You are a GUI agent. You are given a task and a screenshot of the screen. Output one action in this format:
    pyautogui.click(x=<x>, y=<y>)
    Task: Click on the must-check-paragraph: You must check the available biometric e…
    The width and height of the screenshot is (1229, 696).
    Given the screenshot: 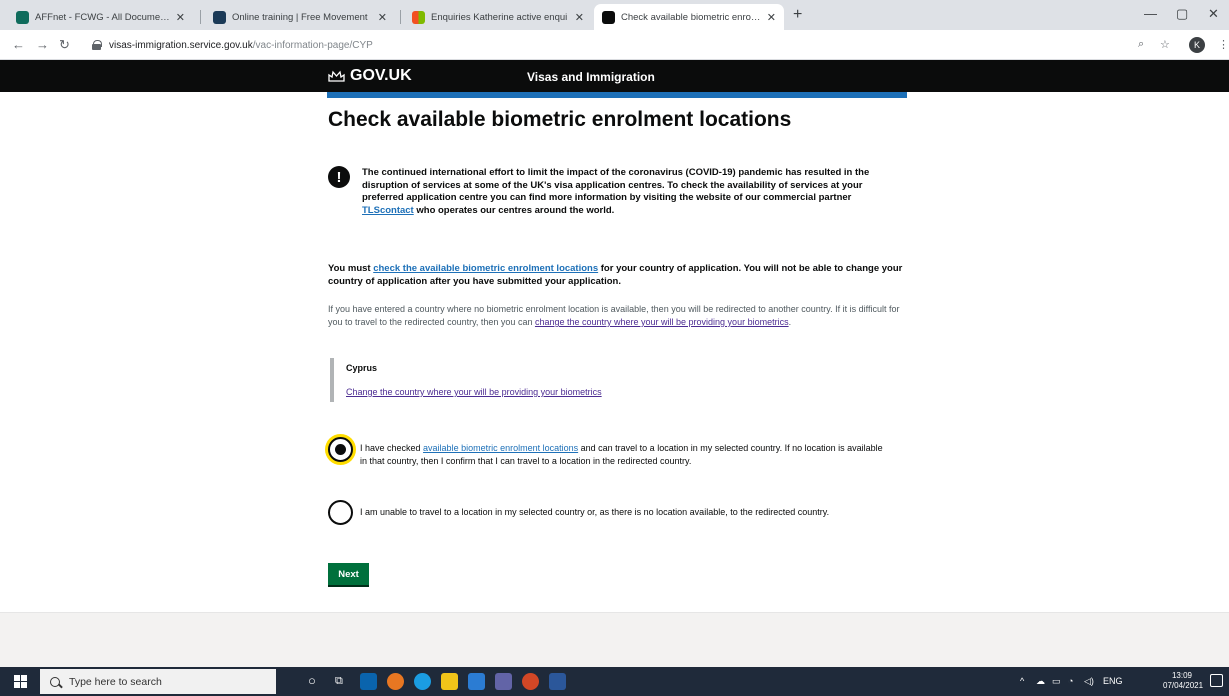 What is the action you would take?
    pyautogui.click(x=620, y=275)
    